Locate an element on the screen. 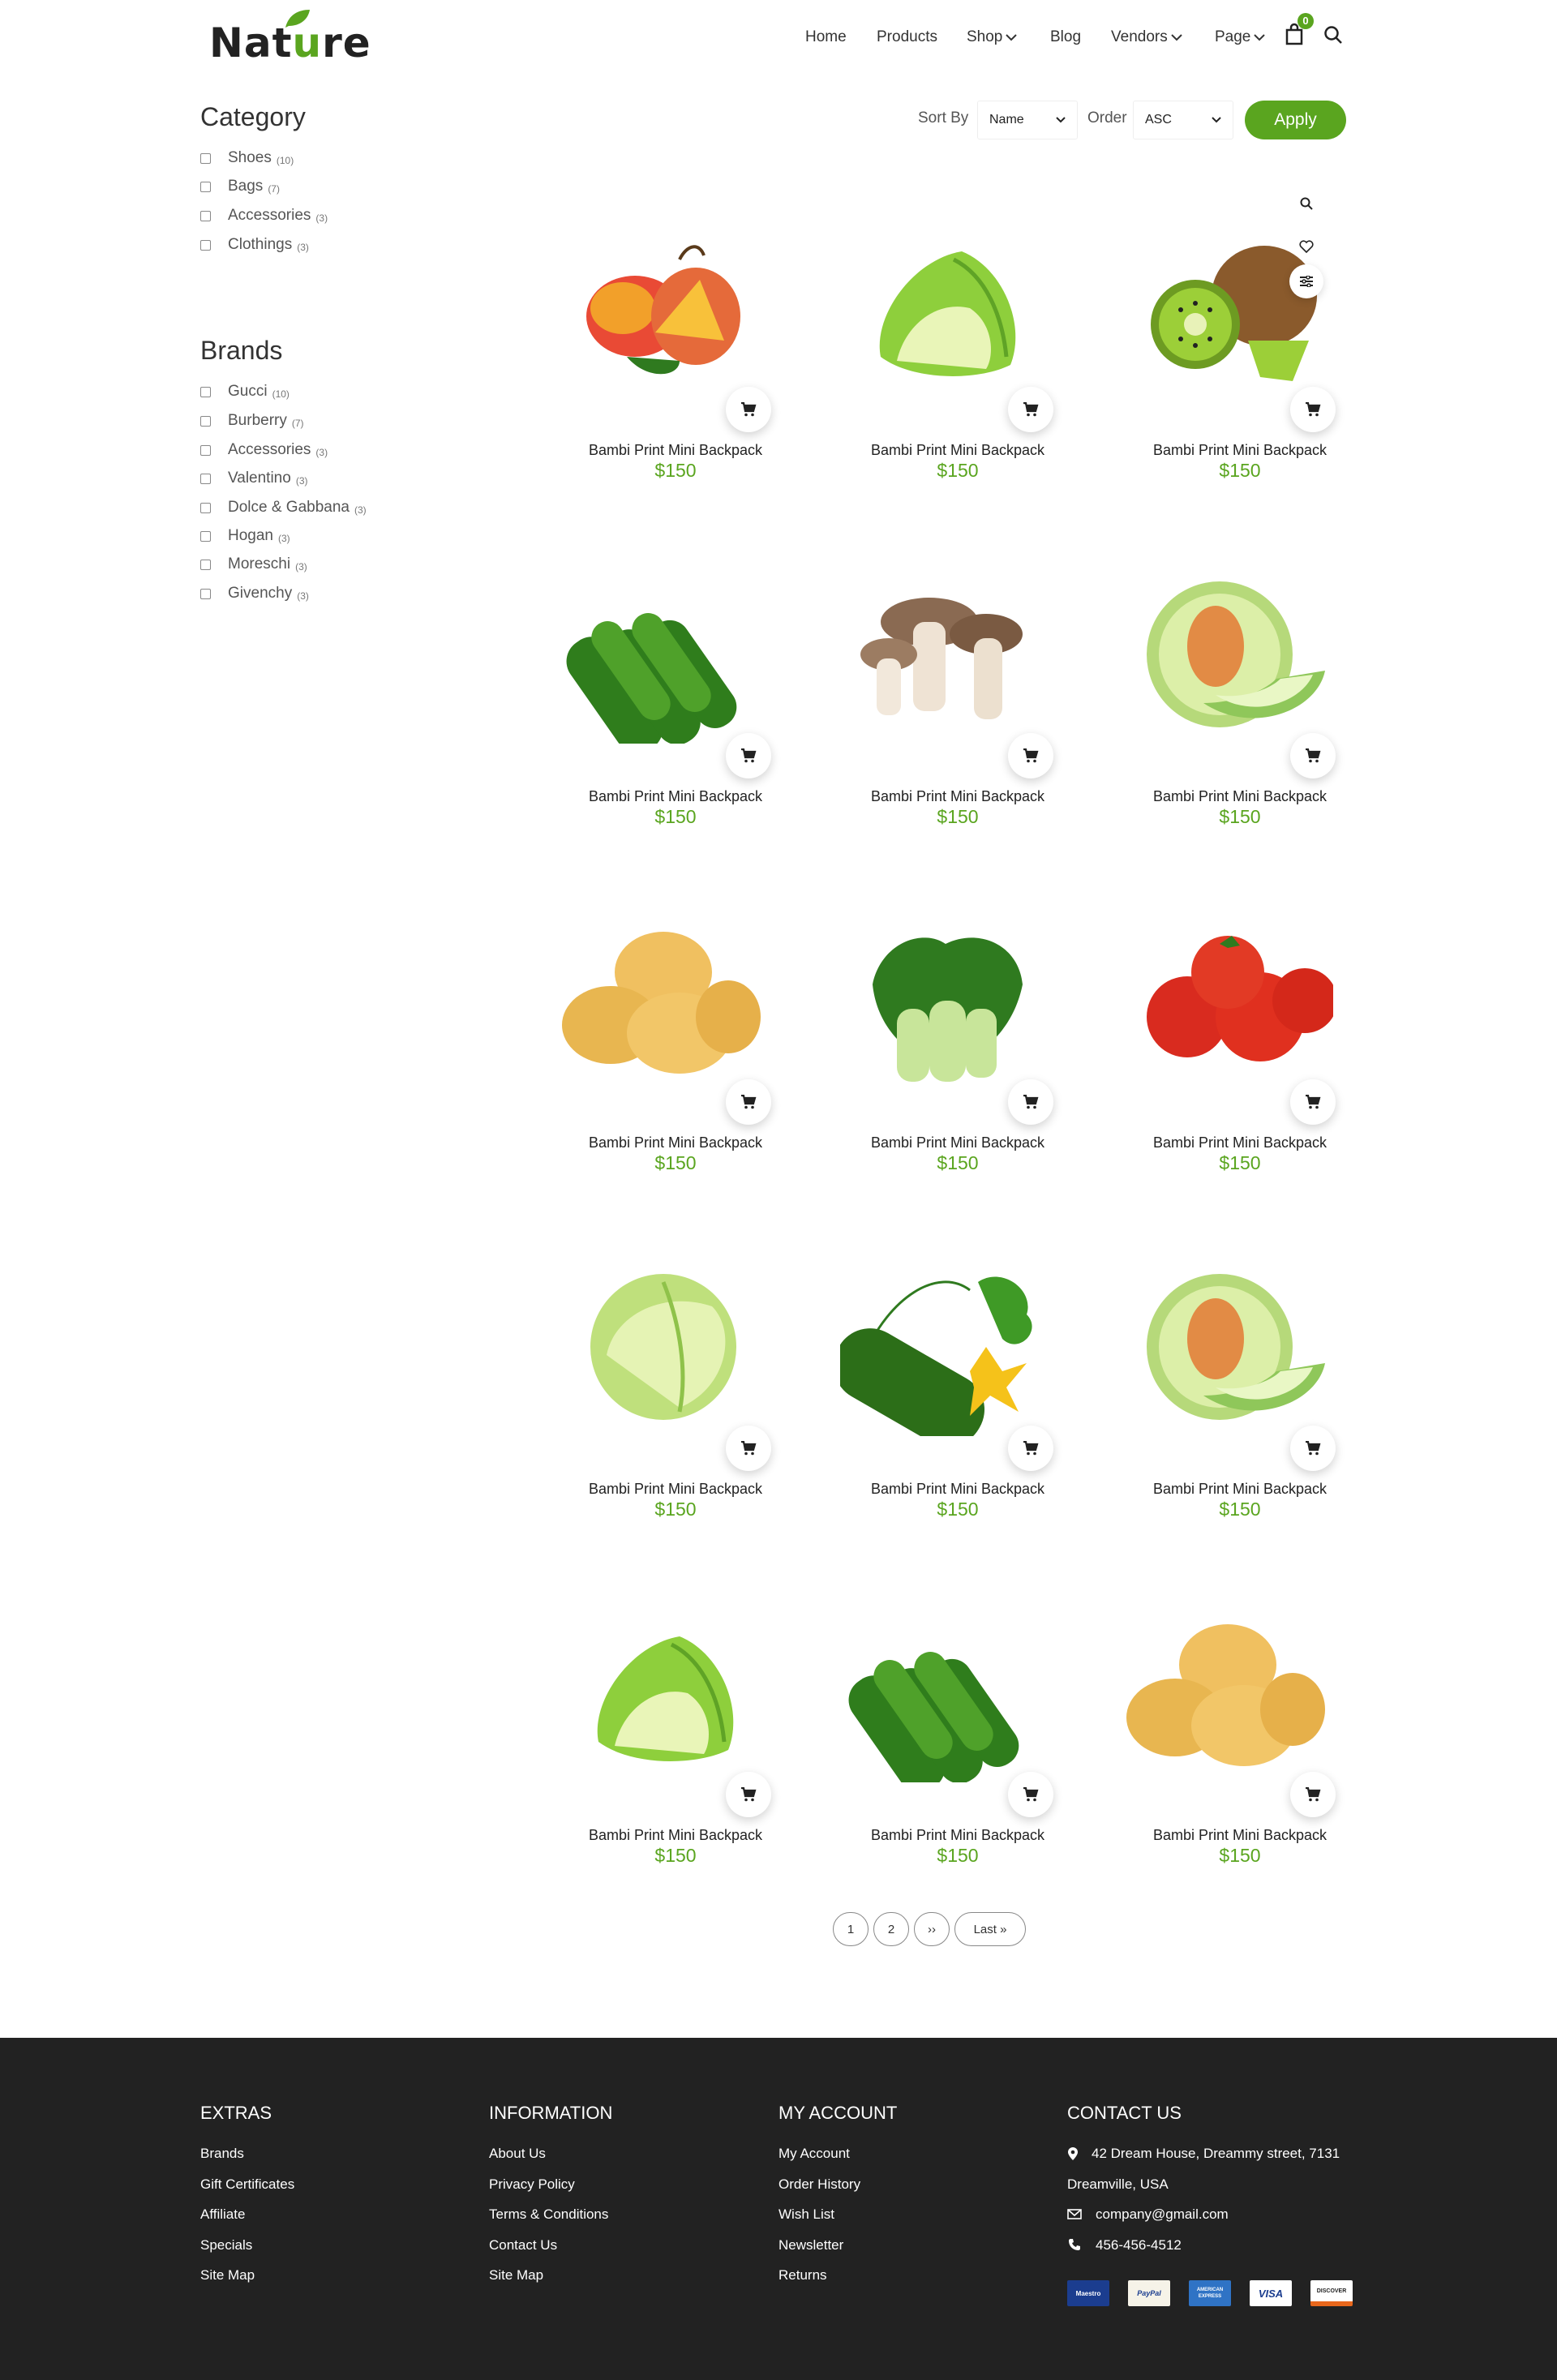  filter-category-bags: Bags (7) is located at coordinates (240, 186).